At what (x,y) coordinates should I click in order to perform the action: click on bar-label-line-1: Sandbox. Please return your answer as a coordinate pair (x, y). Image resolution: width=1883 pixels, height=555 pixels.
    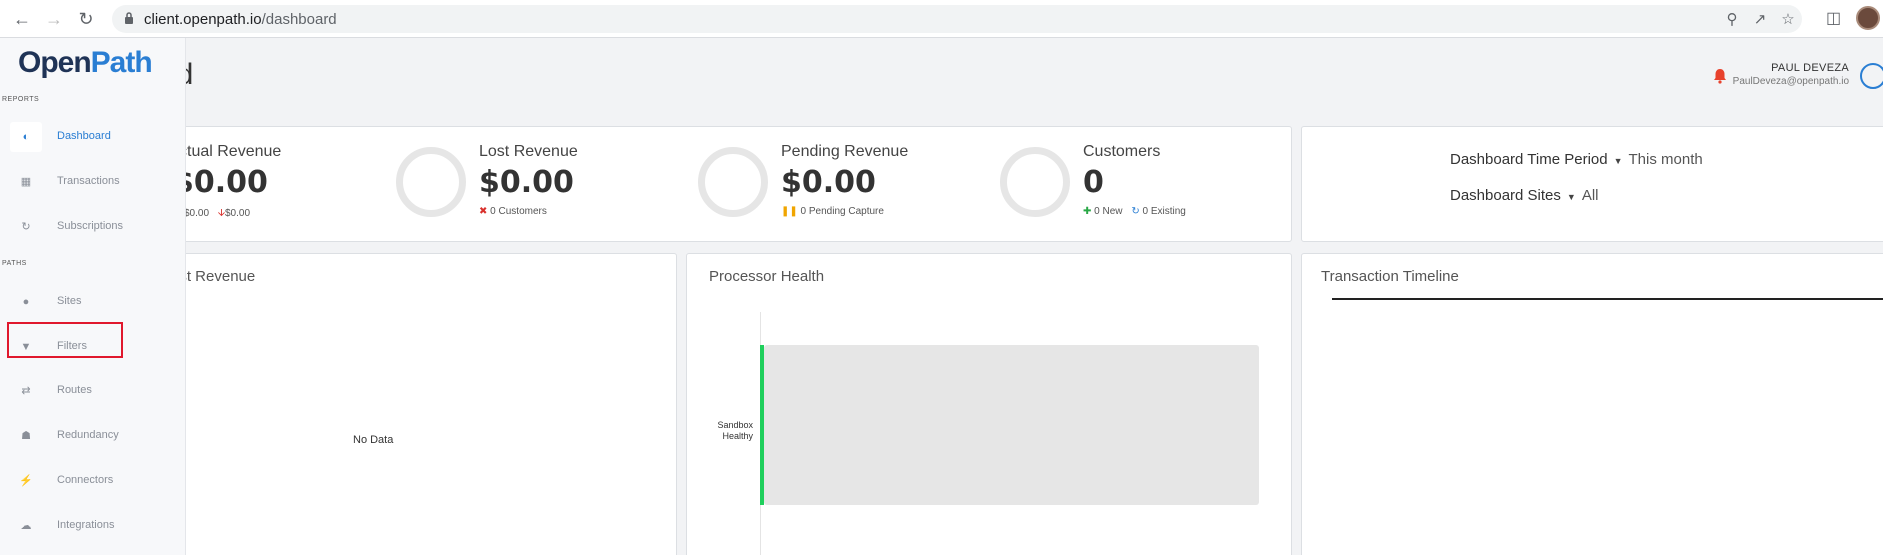
    Looking at the image, I should click on (735, 425).